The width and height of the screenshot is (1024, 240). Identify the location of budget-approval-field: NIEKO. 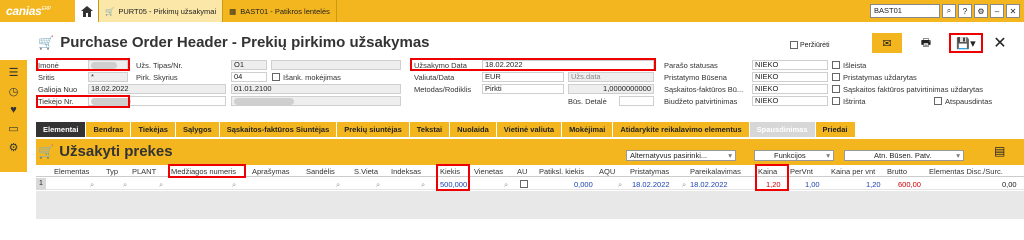
(790, 101).